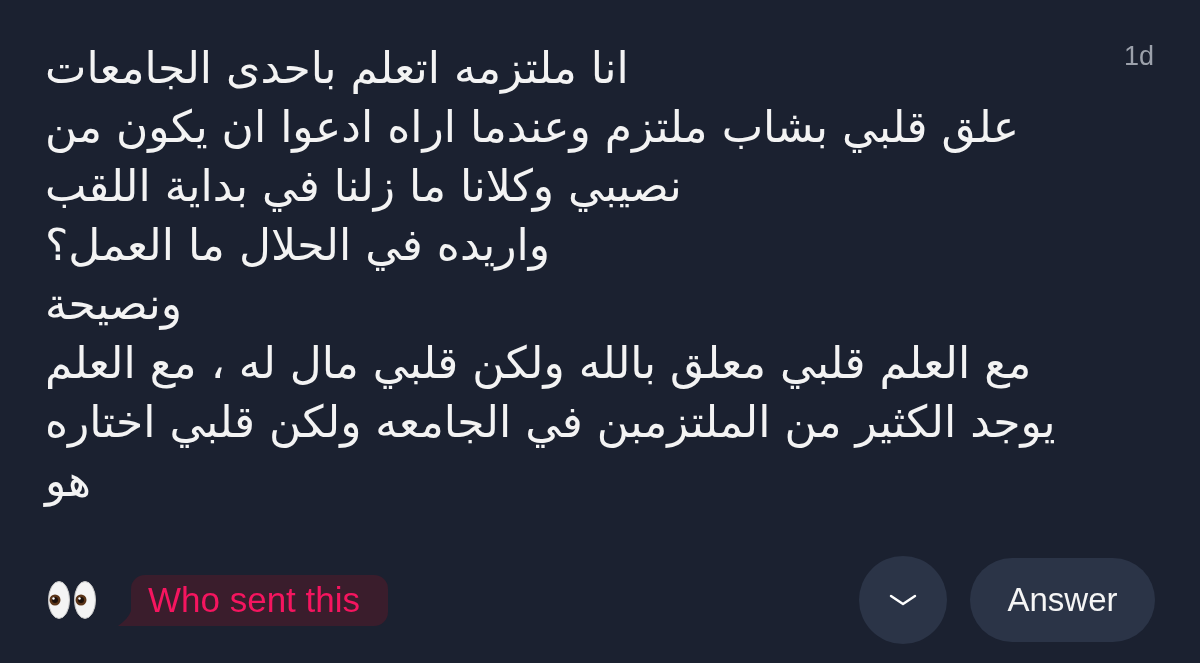 This screenshot has height=663, width=1200. What do you see at coordinates (113, 304) in the screenshot?
I see `message-text-line: ونصيحة` at bounding box center [113, 304].